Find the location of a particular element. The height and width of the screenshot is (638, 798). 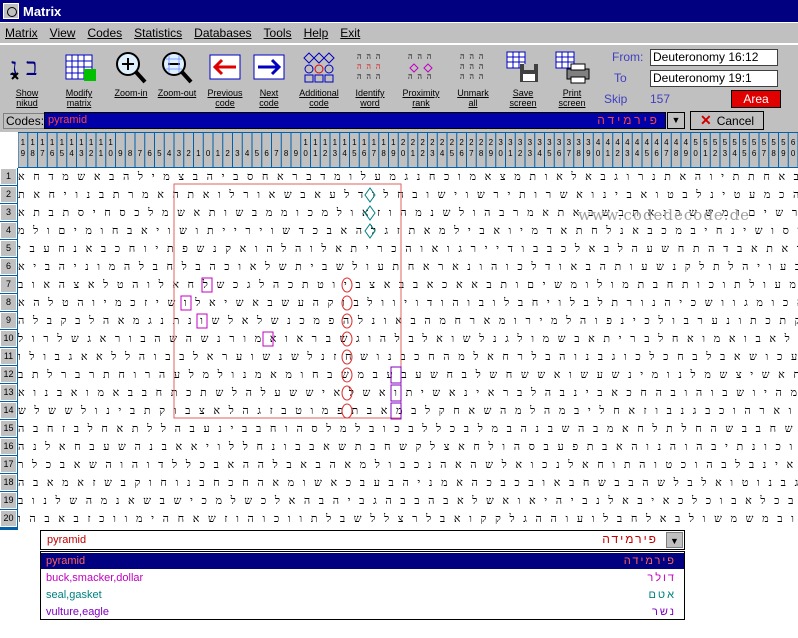

menu-exit: Exit is located at coordinates (351, 33).